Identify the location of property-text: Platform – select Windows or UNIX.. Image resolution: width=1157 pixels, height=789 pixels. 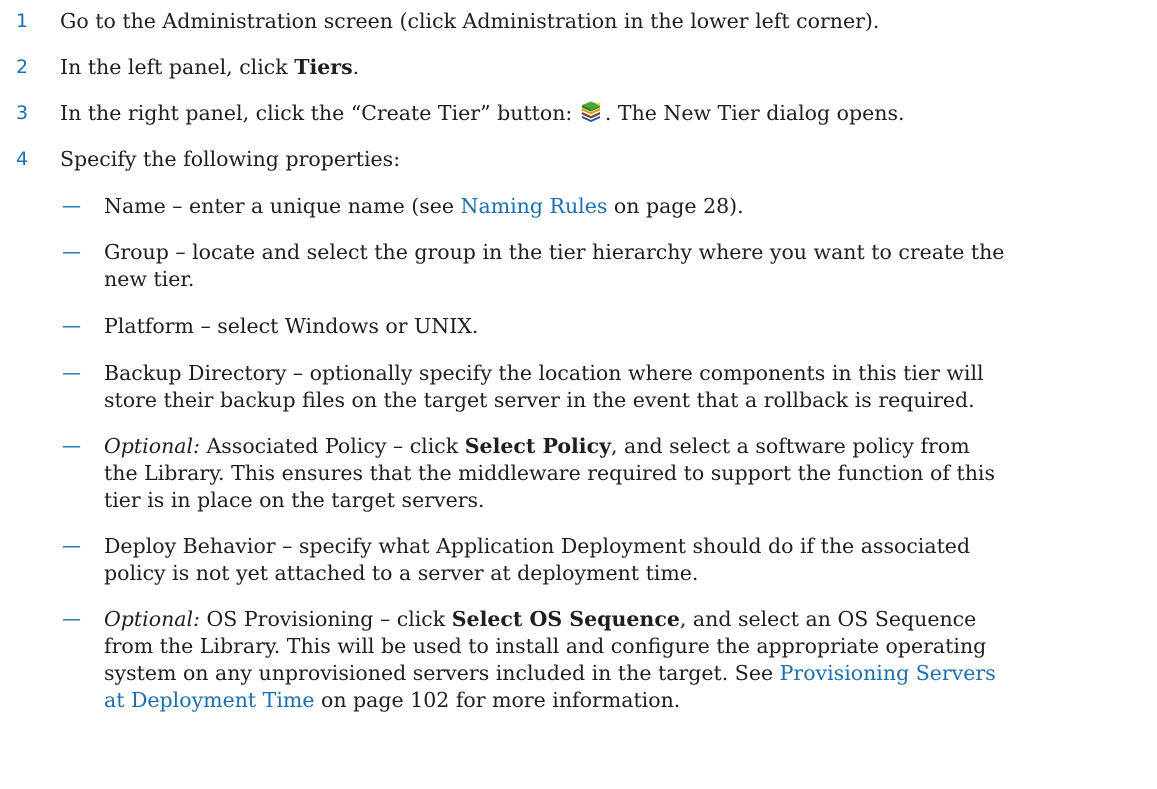
(626, 326).